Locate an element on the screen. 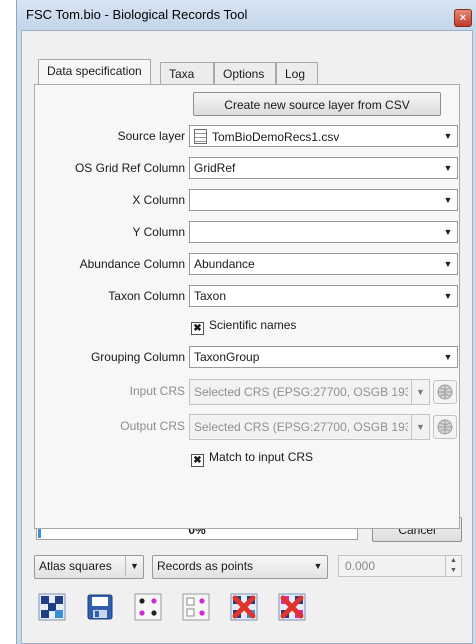 The height and width of the screenshot is (644, 476). taxon-column-value: Taxon is located at coordinates (210, 296).